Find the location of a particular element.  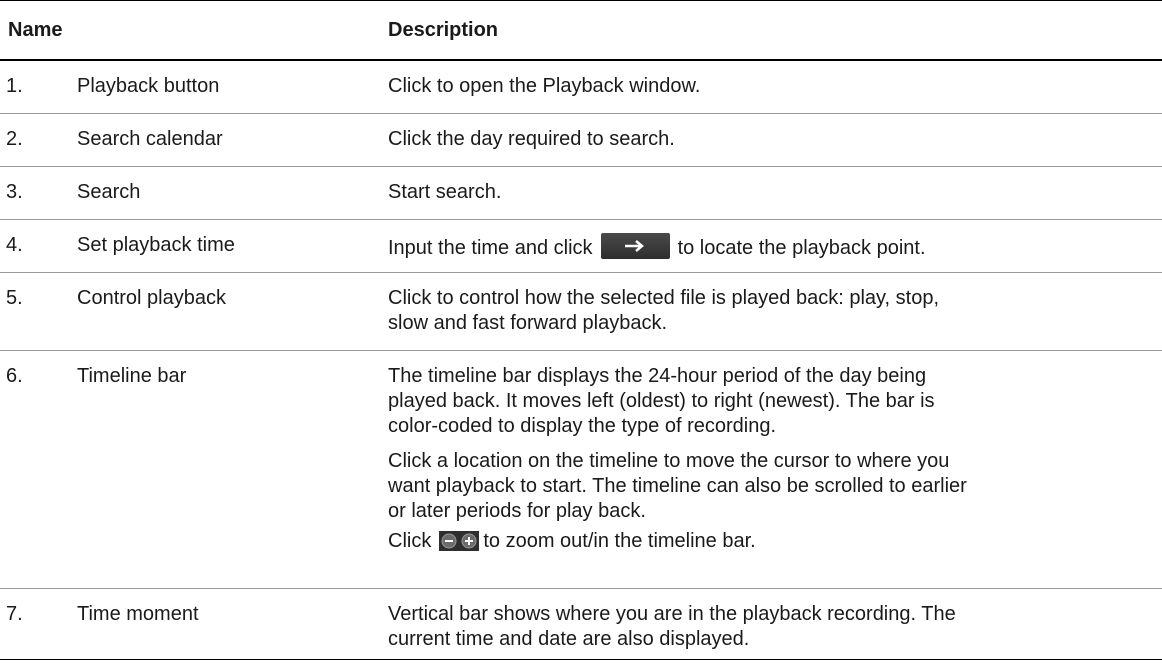

description-line: Click the day required to search. is located at coordinates (531, 139).